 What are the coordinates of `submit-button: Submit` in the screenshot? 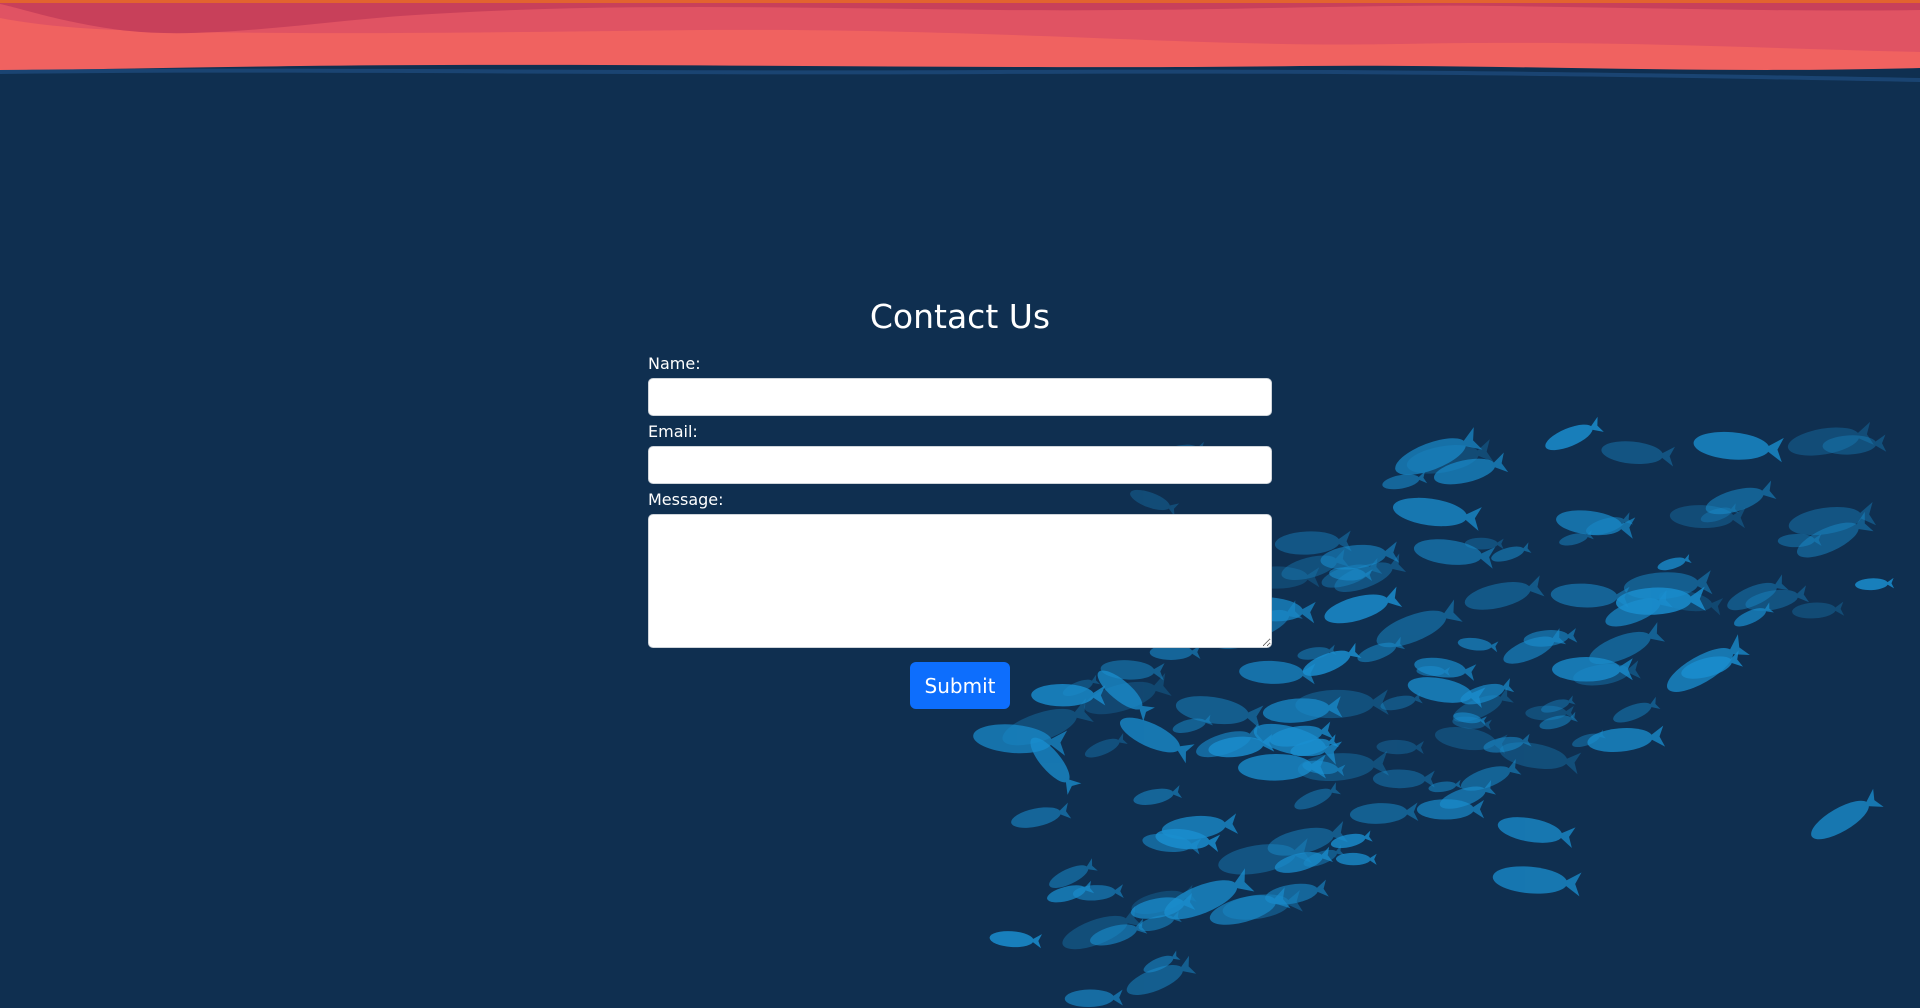 It's located at (960, 685).